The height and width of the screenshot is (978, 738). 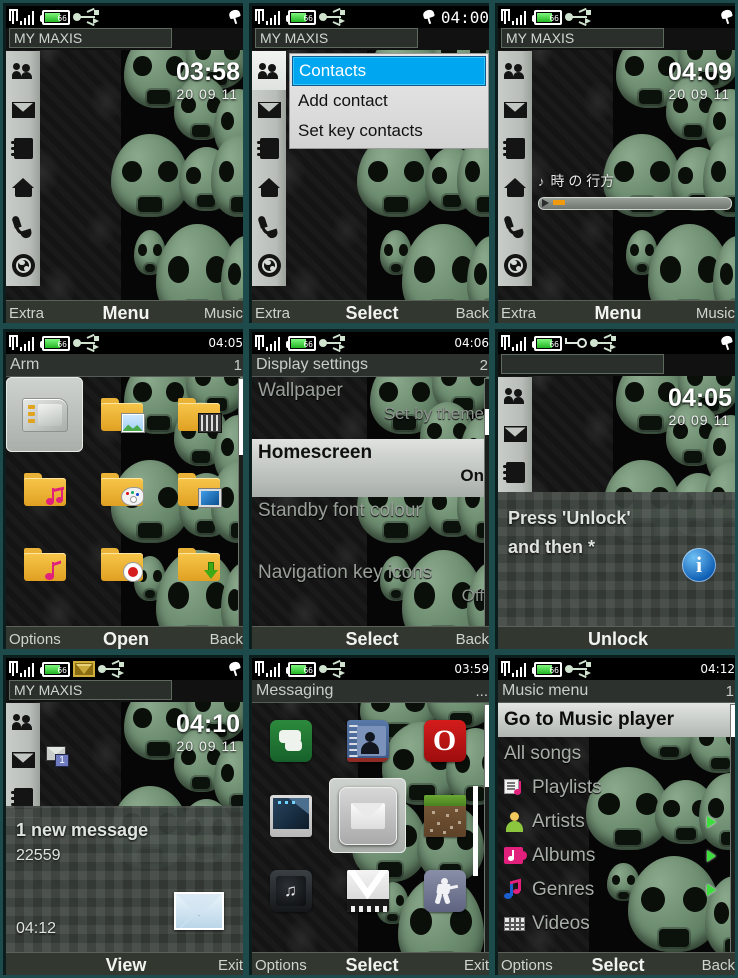 What do you see at coordinates (367, 890) in the screenshot?
I see `grid-item-mflag` at bounding box center [367, 890].